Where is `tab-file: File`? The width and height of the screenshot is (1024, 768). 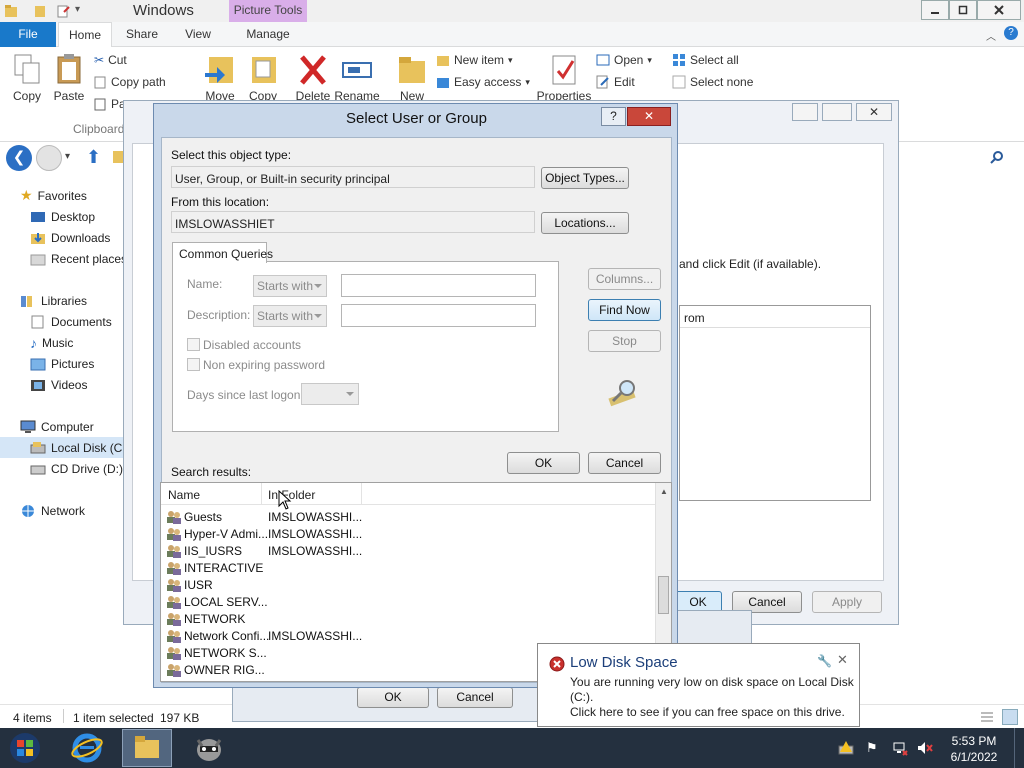 tab-file: File is located at coordinates (28, 34).